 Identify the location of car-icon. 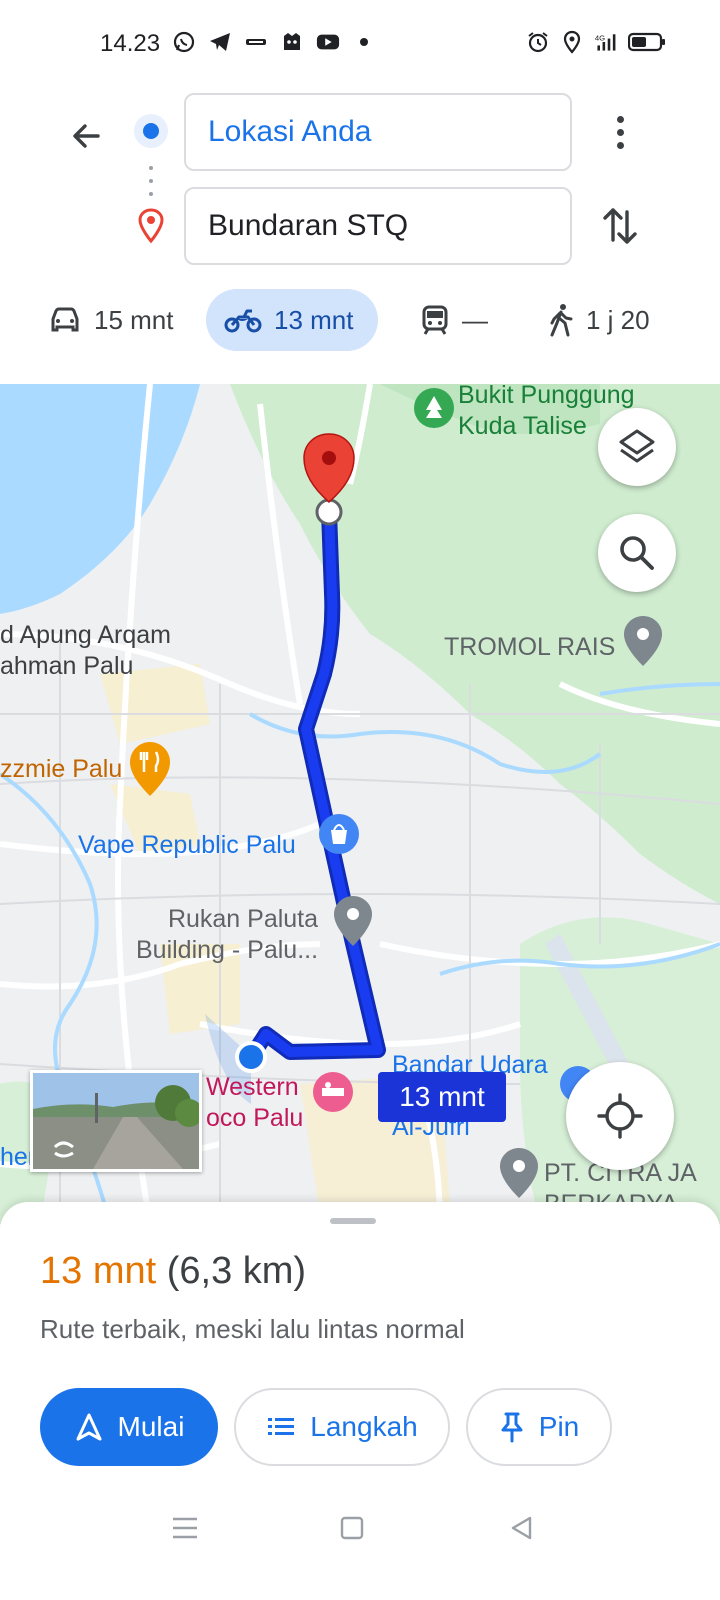
(65, 319).